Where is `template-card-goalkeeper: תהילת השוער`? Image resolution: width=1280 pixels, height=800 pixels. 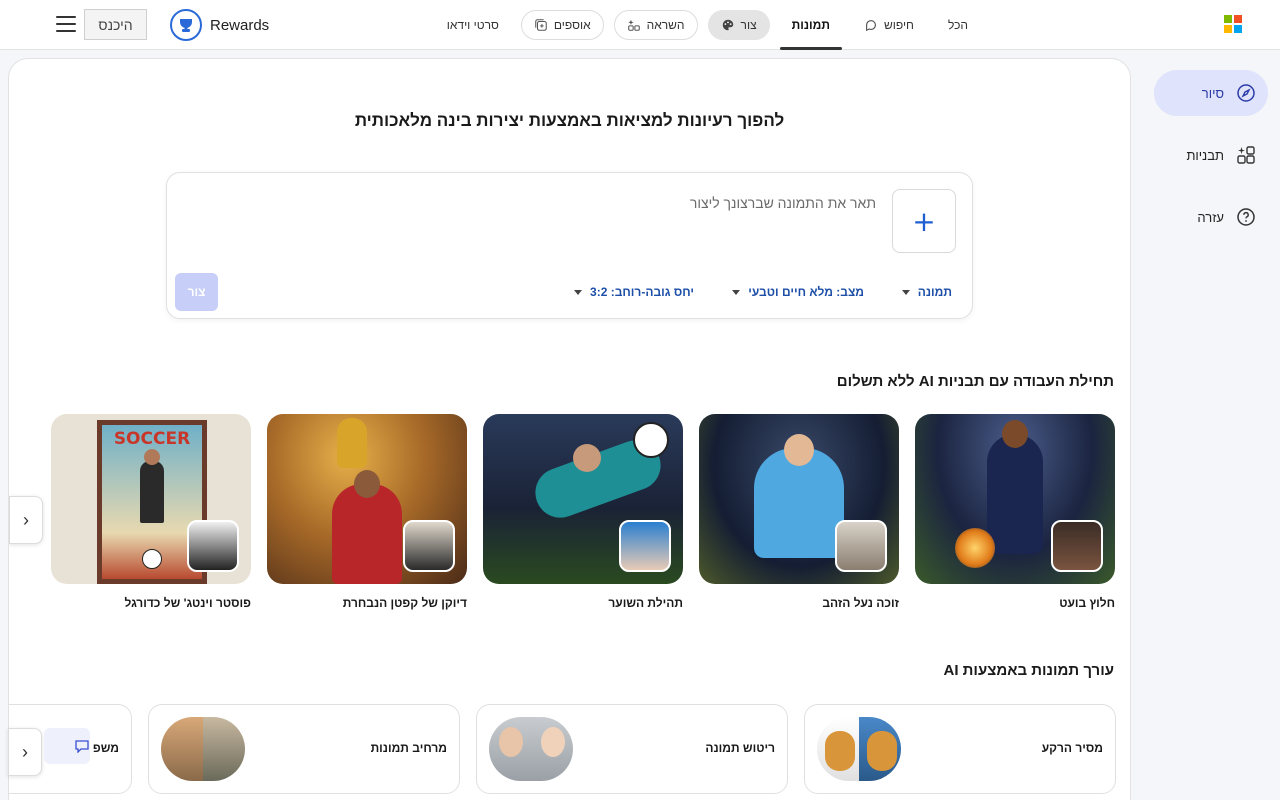 template-card-goalkeeper: תהילת השוער is located at coordinates (583, 512).